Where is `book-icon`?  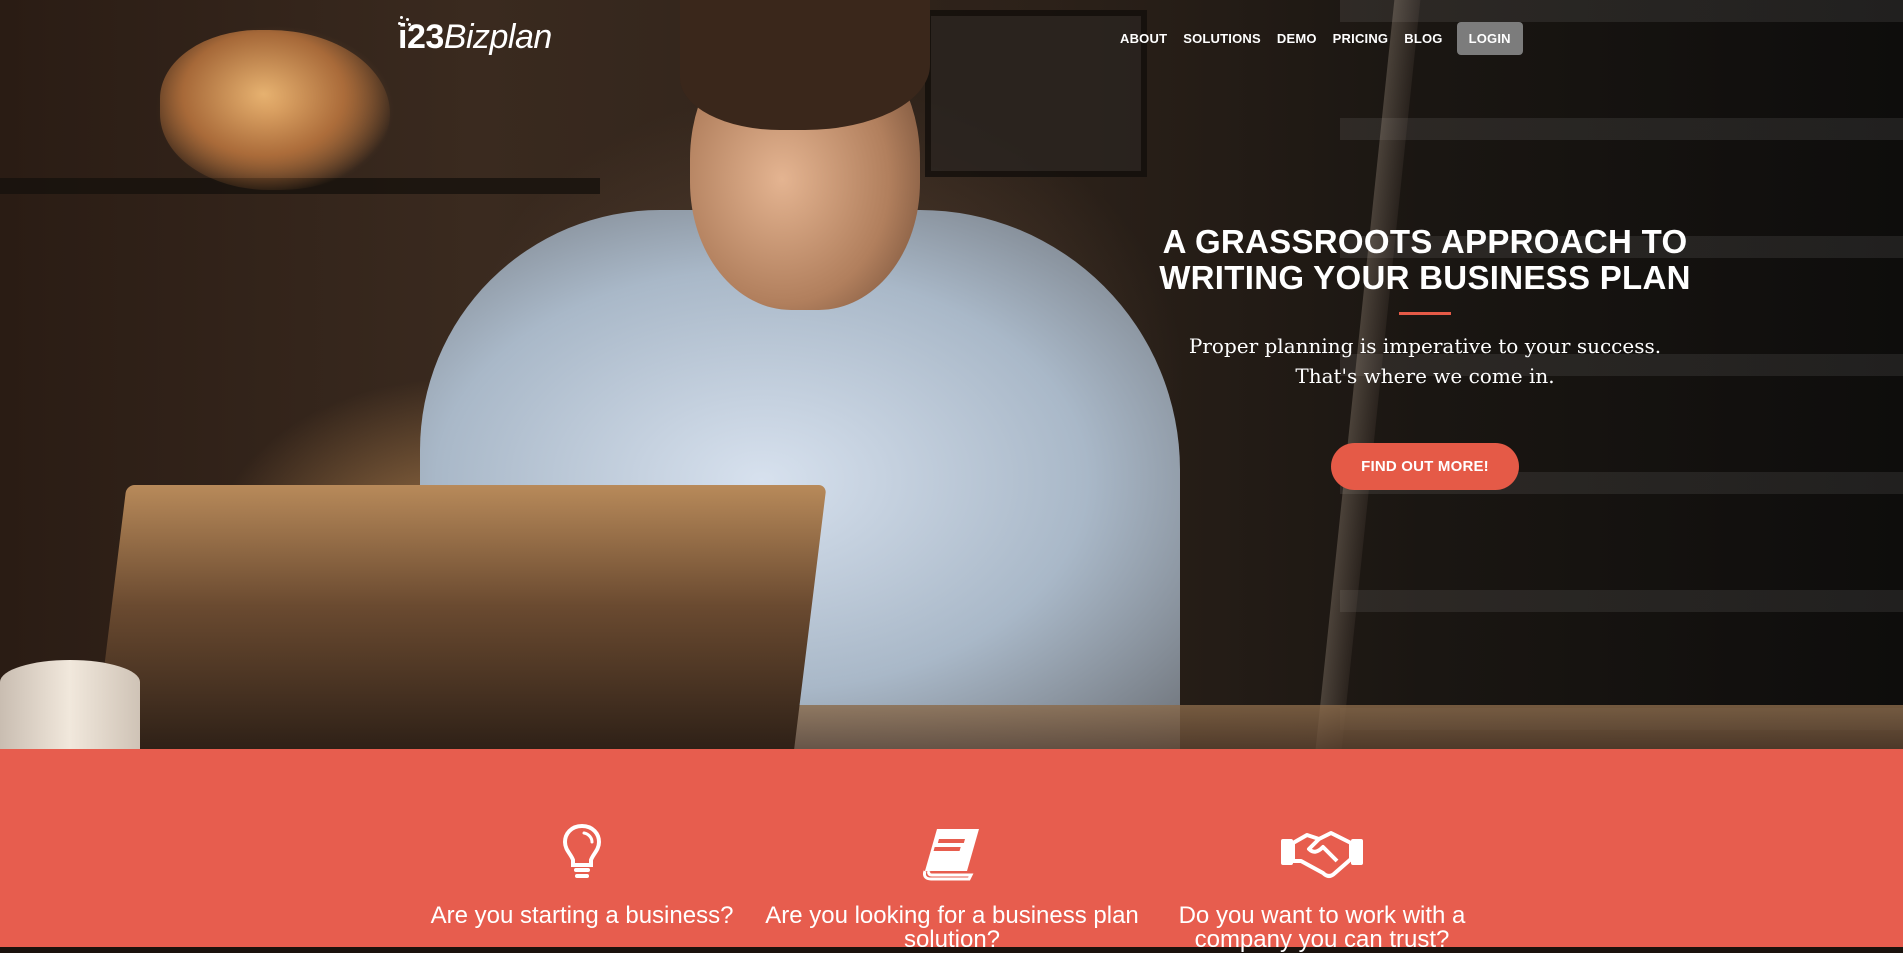 book-icon is located at coordinates (952, 851).